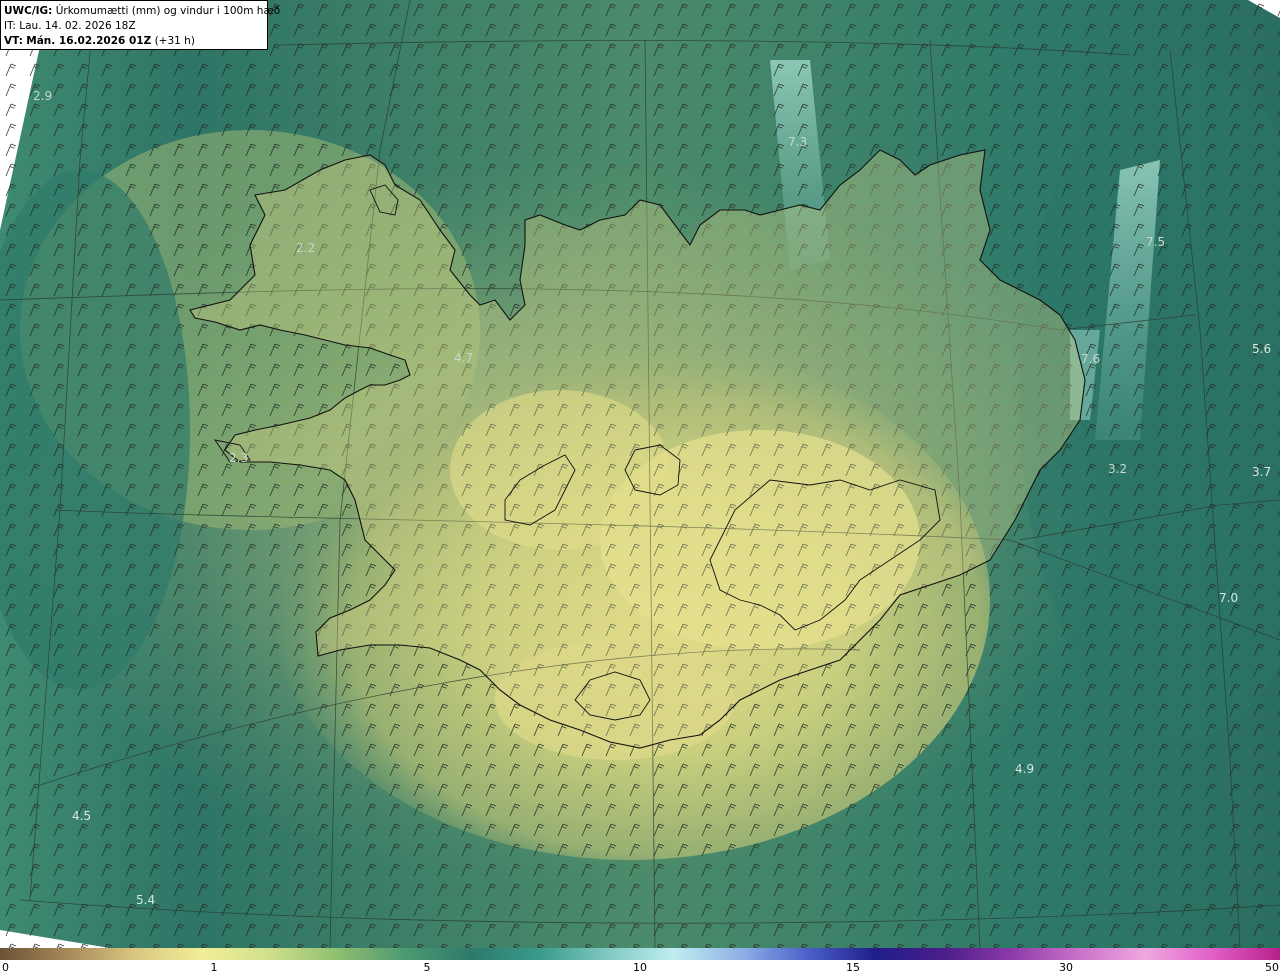 This screenshot has height=978, width=1280. I want to click on legend-tick: 0, so click(5, 967).